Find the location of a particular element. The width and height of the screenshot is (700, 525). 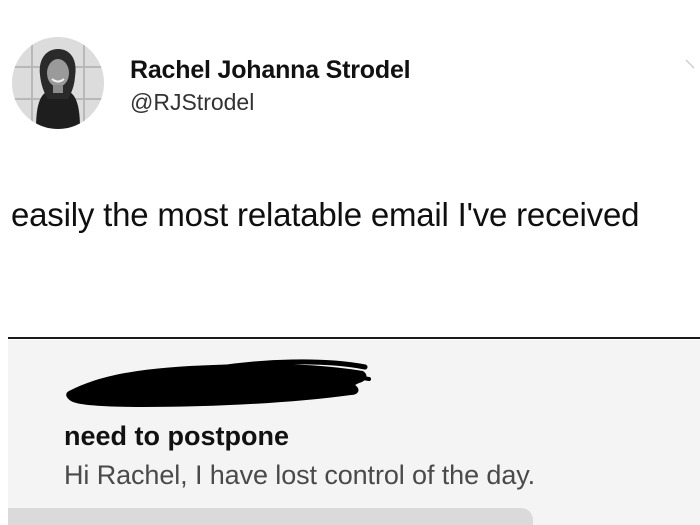

author-handle: @RJStrodel is located at coordinates (192, 102).